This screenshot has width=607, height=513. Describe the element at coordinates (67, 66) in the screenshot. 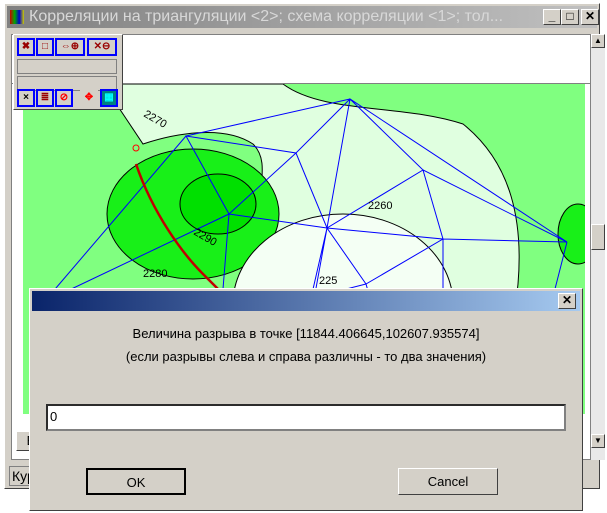

I see `palette-field` at that location.